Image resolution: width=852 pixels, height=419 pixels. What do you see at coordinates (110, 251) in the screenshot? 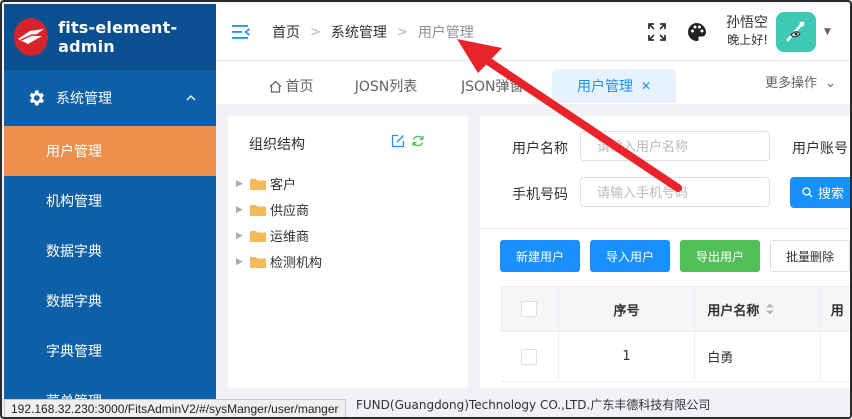
I see `sidebar-item-data-dictionary: 数据字典` at bounding box center [110, 251].